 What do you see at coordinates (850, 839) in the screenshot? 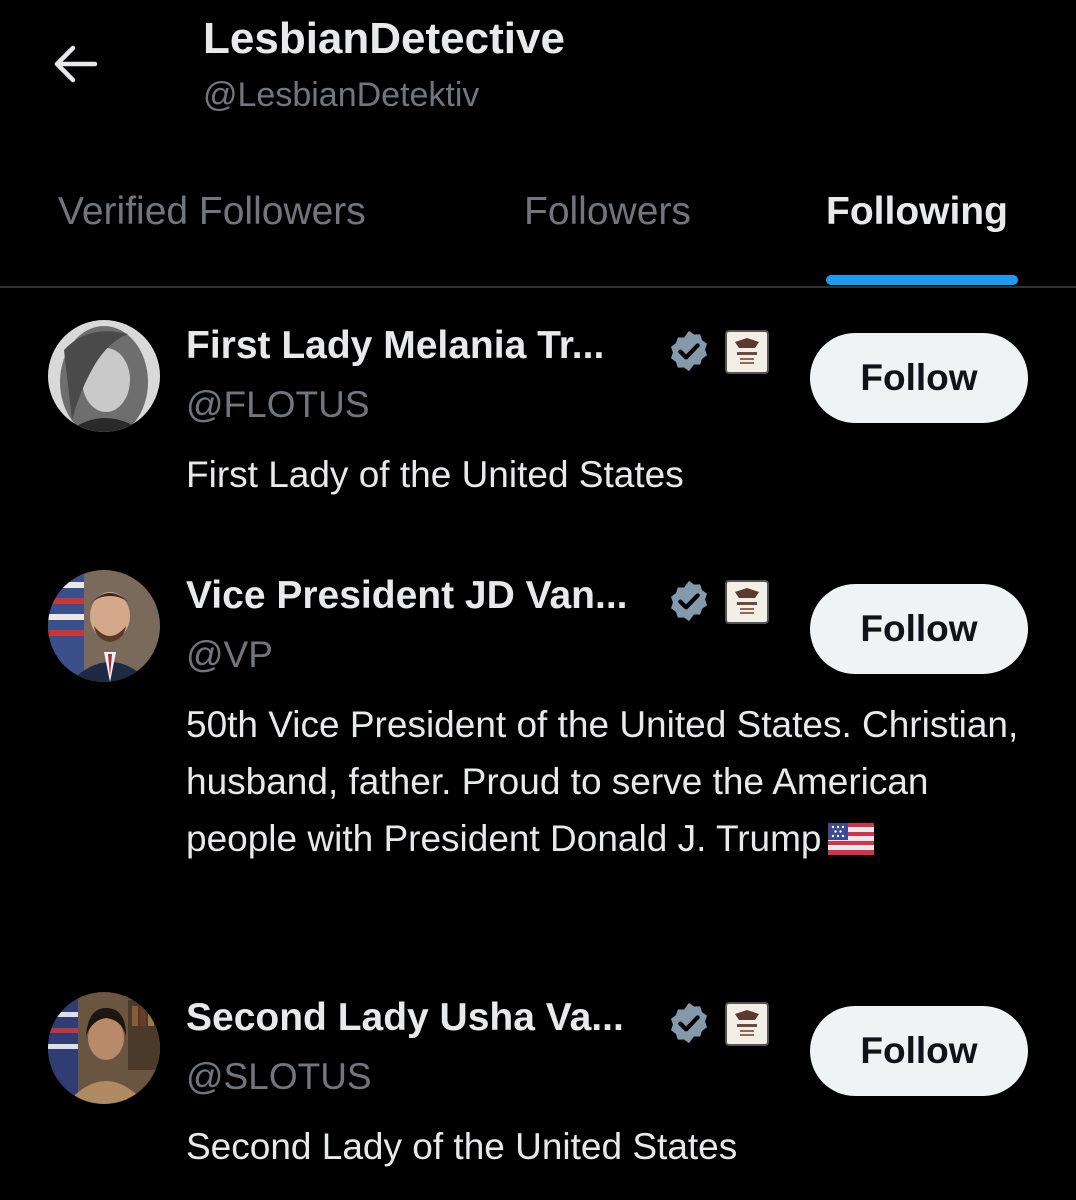
I see `us-flag-icon` at bounding box center [850, 839].